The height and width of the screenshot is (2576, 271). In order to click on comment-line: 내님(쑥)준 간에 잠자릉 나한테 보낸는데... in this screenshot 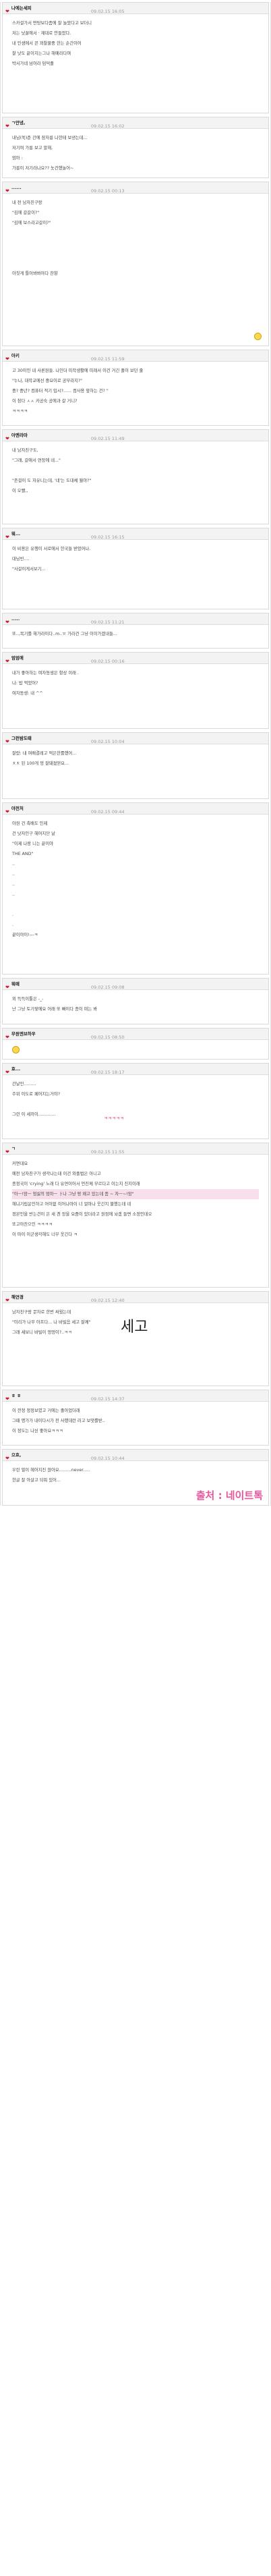, I will do `click(50, 138)`.